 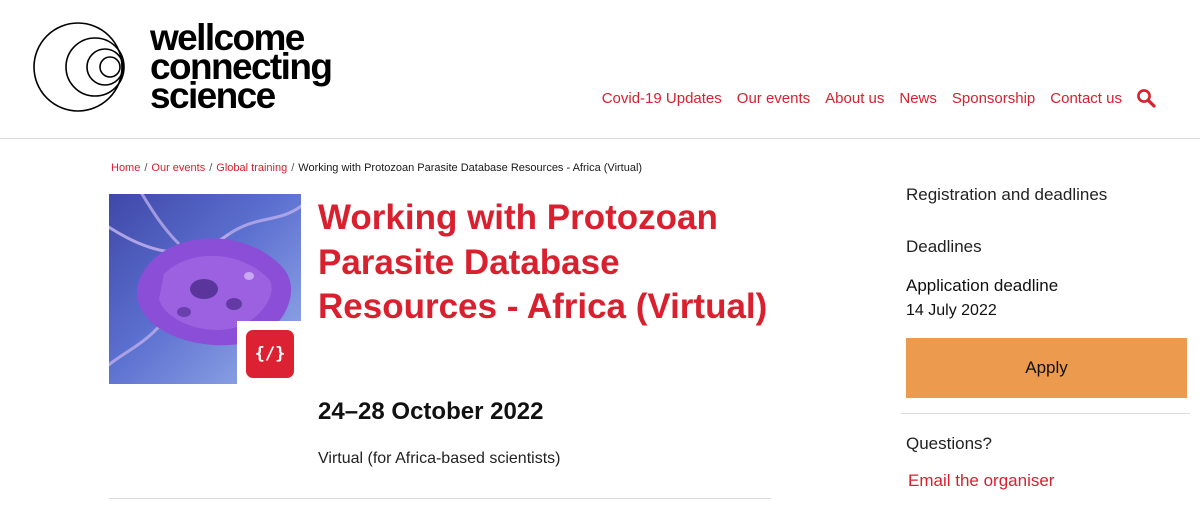 What do you see at coordinates (251, 168) in the screenshot?
I see `breadcrumb-global-training: Global training` at bounding box center [251, 168].